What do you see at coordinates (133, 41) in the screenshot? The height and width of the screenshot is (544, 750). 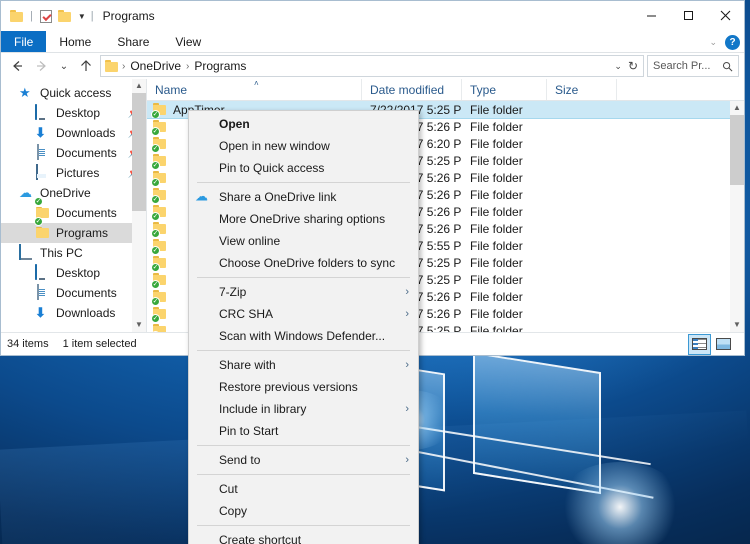 I see `tab-share: Share` at bounding box center [133, 41].